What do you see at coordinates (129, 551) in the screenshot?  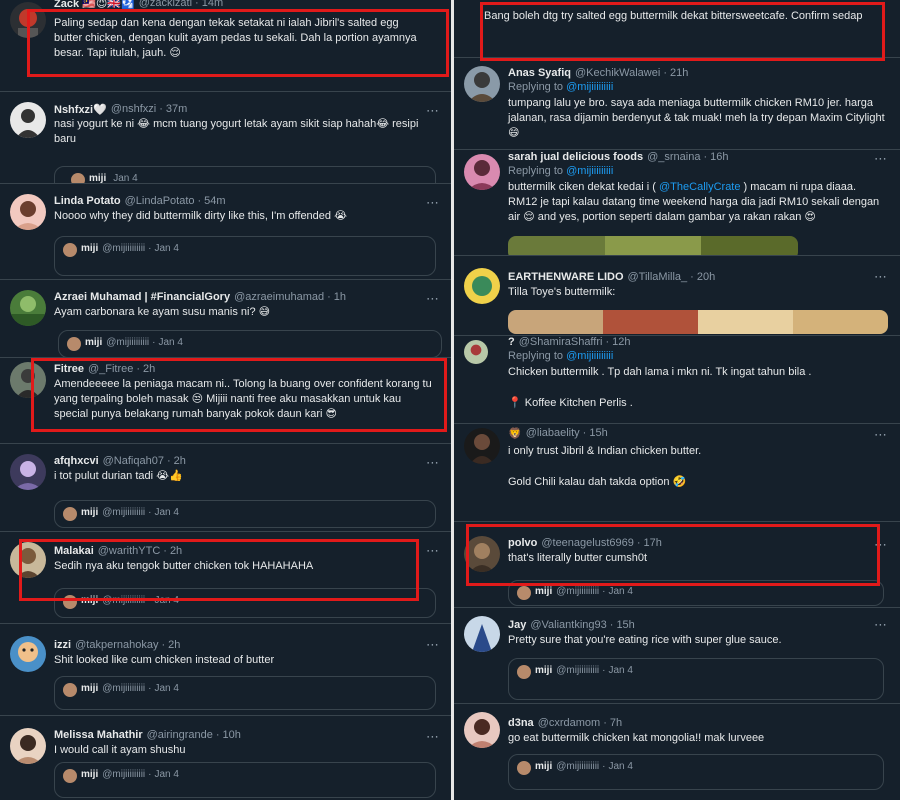 I see `author-handle: @warithYTC` at bounding box center [129, 551].